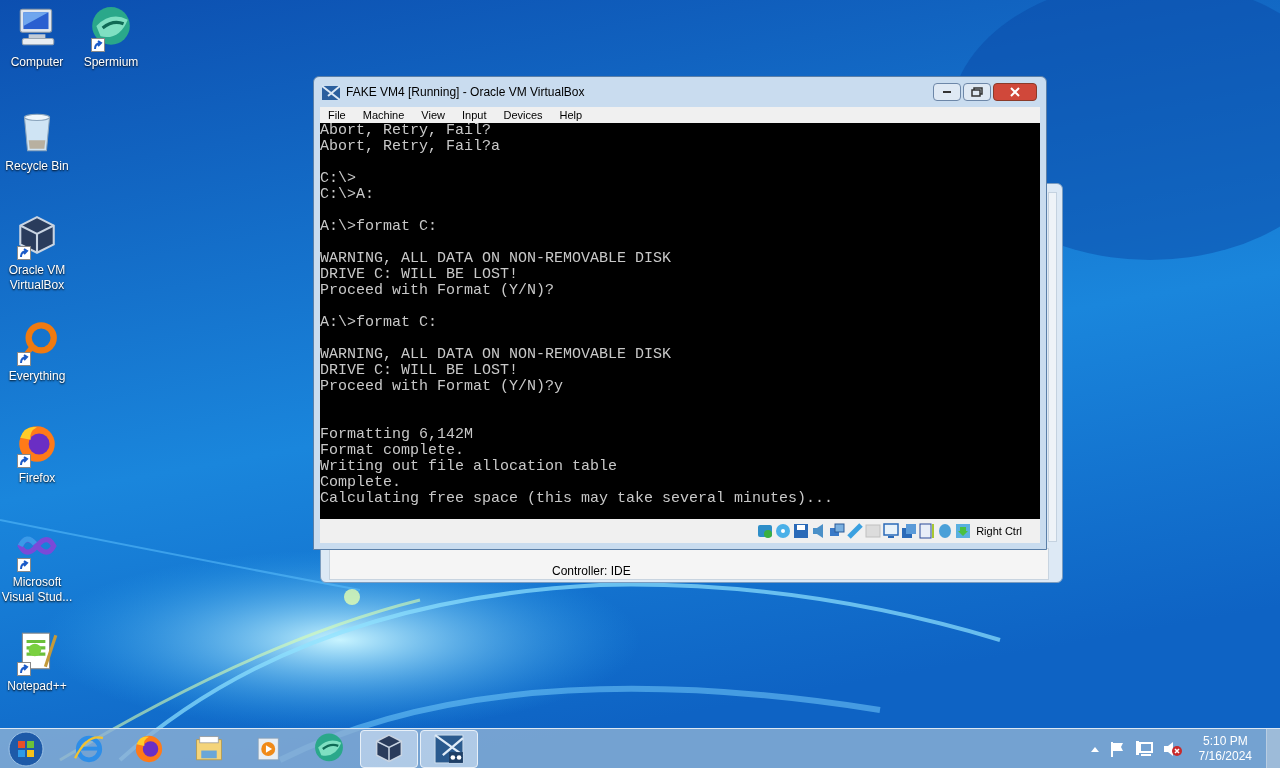 Image resolution: width=1280 pixels, height=768 pixels. I want to click on detail-text: Controller: IDE, so click(591, 571).